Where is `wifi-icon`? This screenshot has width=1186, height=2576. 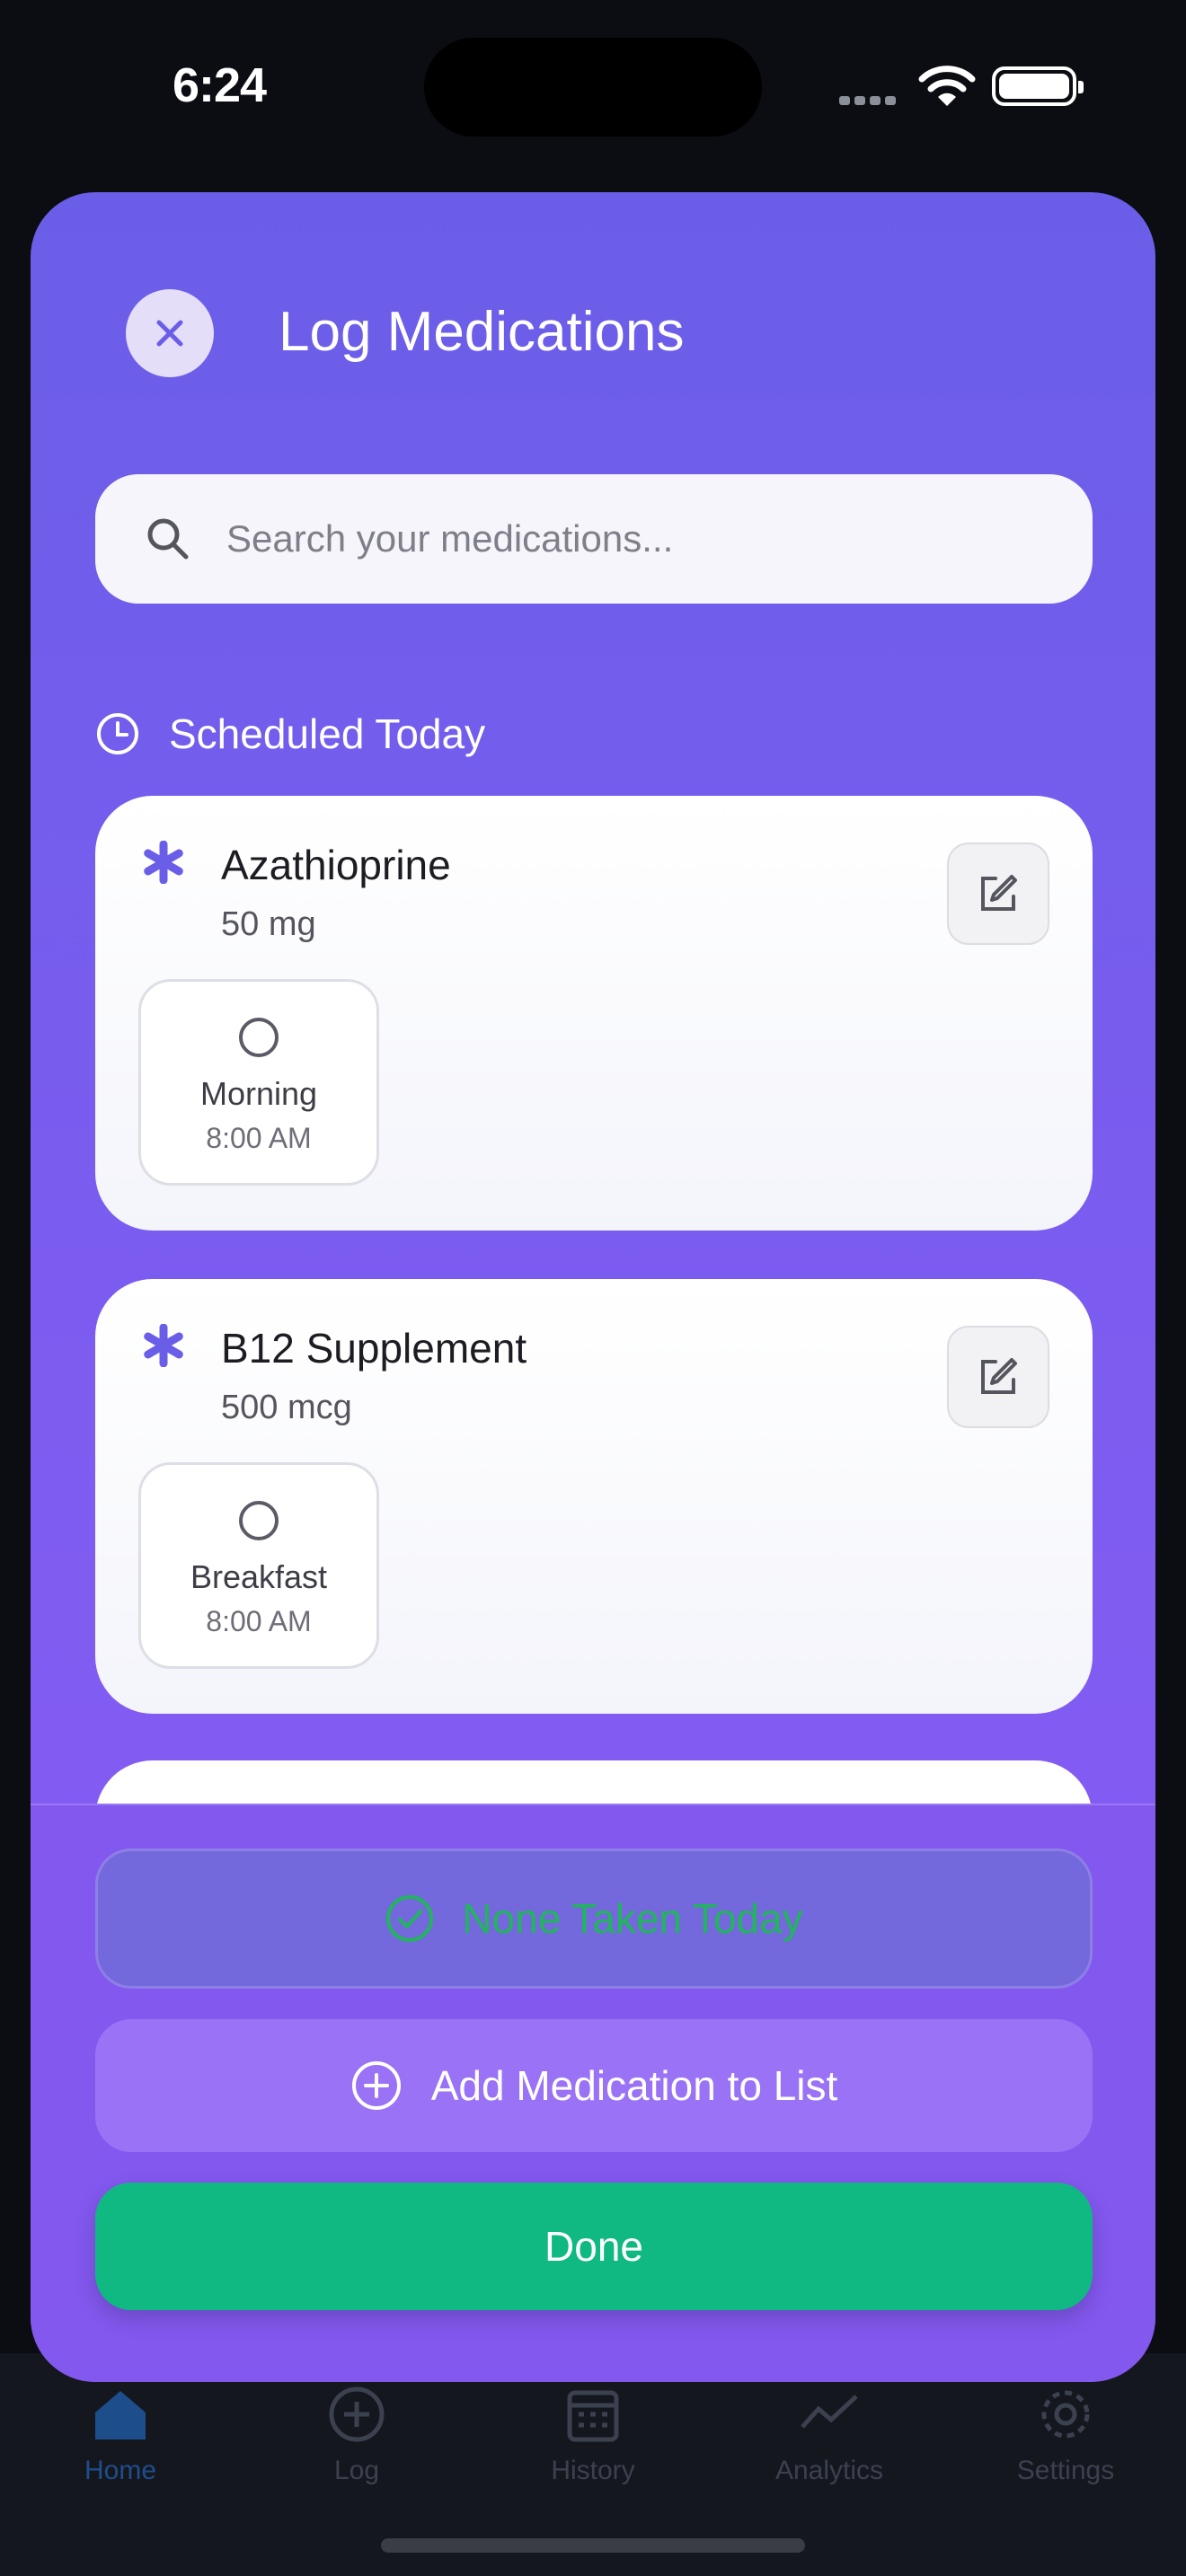 wifi-icon is located at coordinates (947, 86).